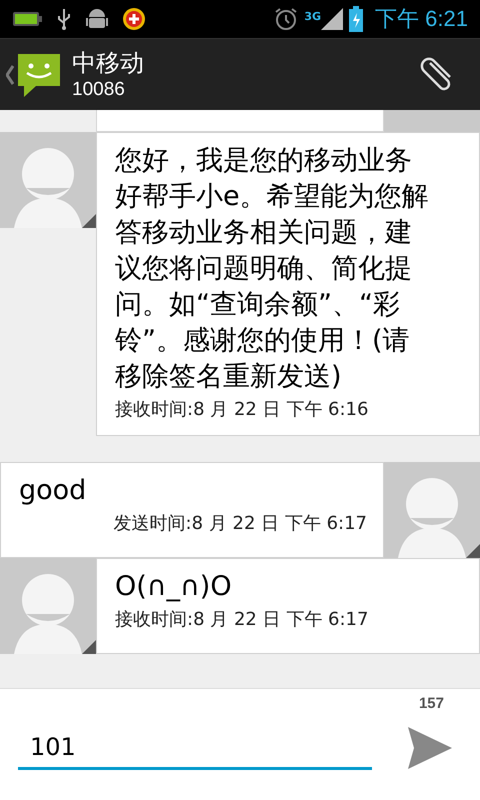 The image size is (480, 800). What do you see at coordinates (99, 90) in the screenshot?
I see `contact-number: 10086` at bounding box center [99, 90].